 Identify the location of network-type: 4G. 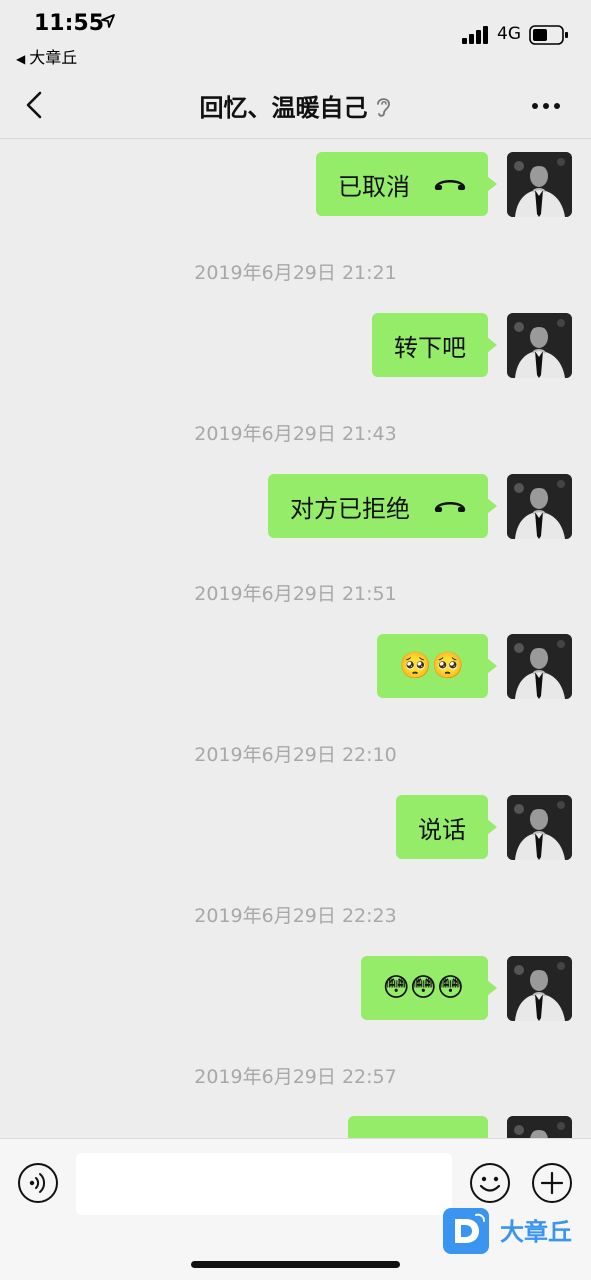
(509, 34).